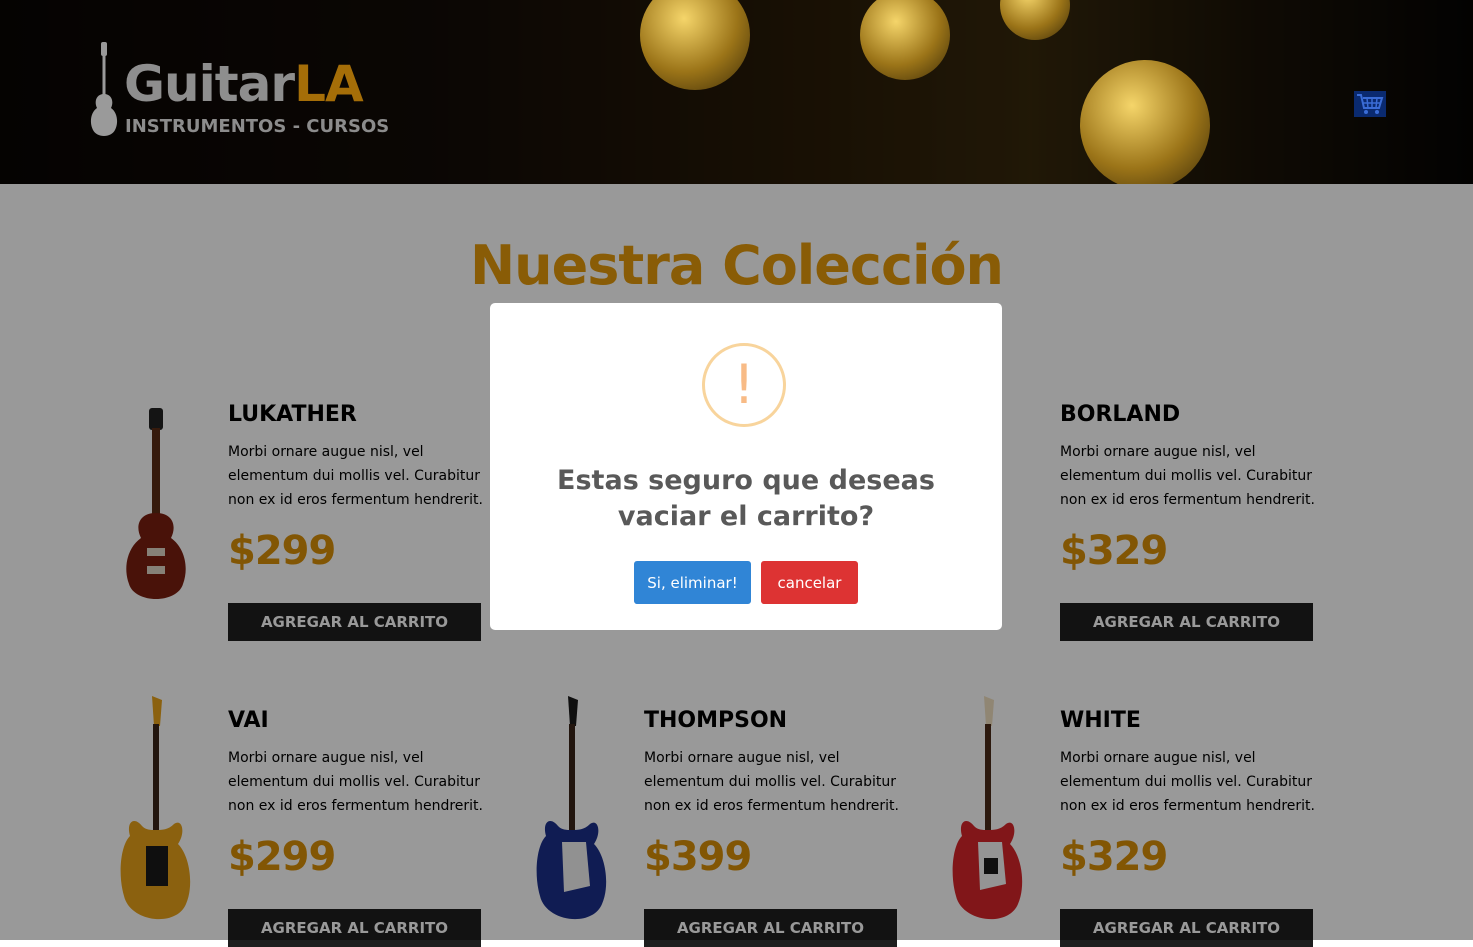 This screenshot has width=1473, height=947. What do you see at coordinates (244, 84) in the screenshot?
I see `brand-title: GuitarLA` at bounding box center [244, 84].